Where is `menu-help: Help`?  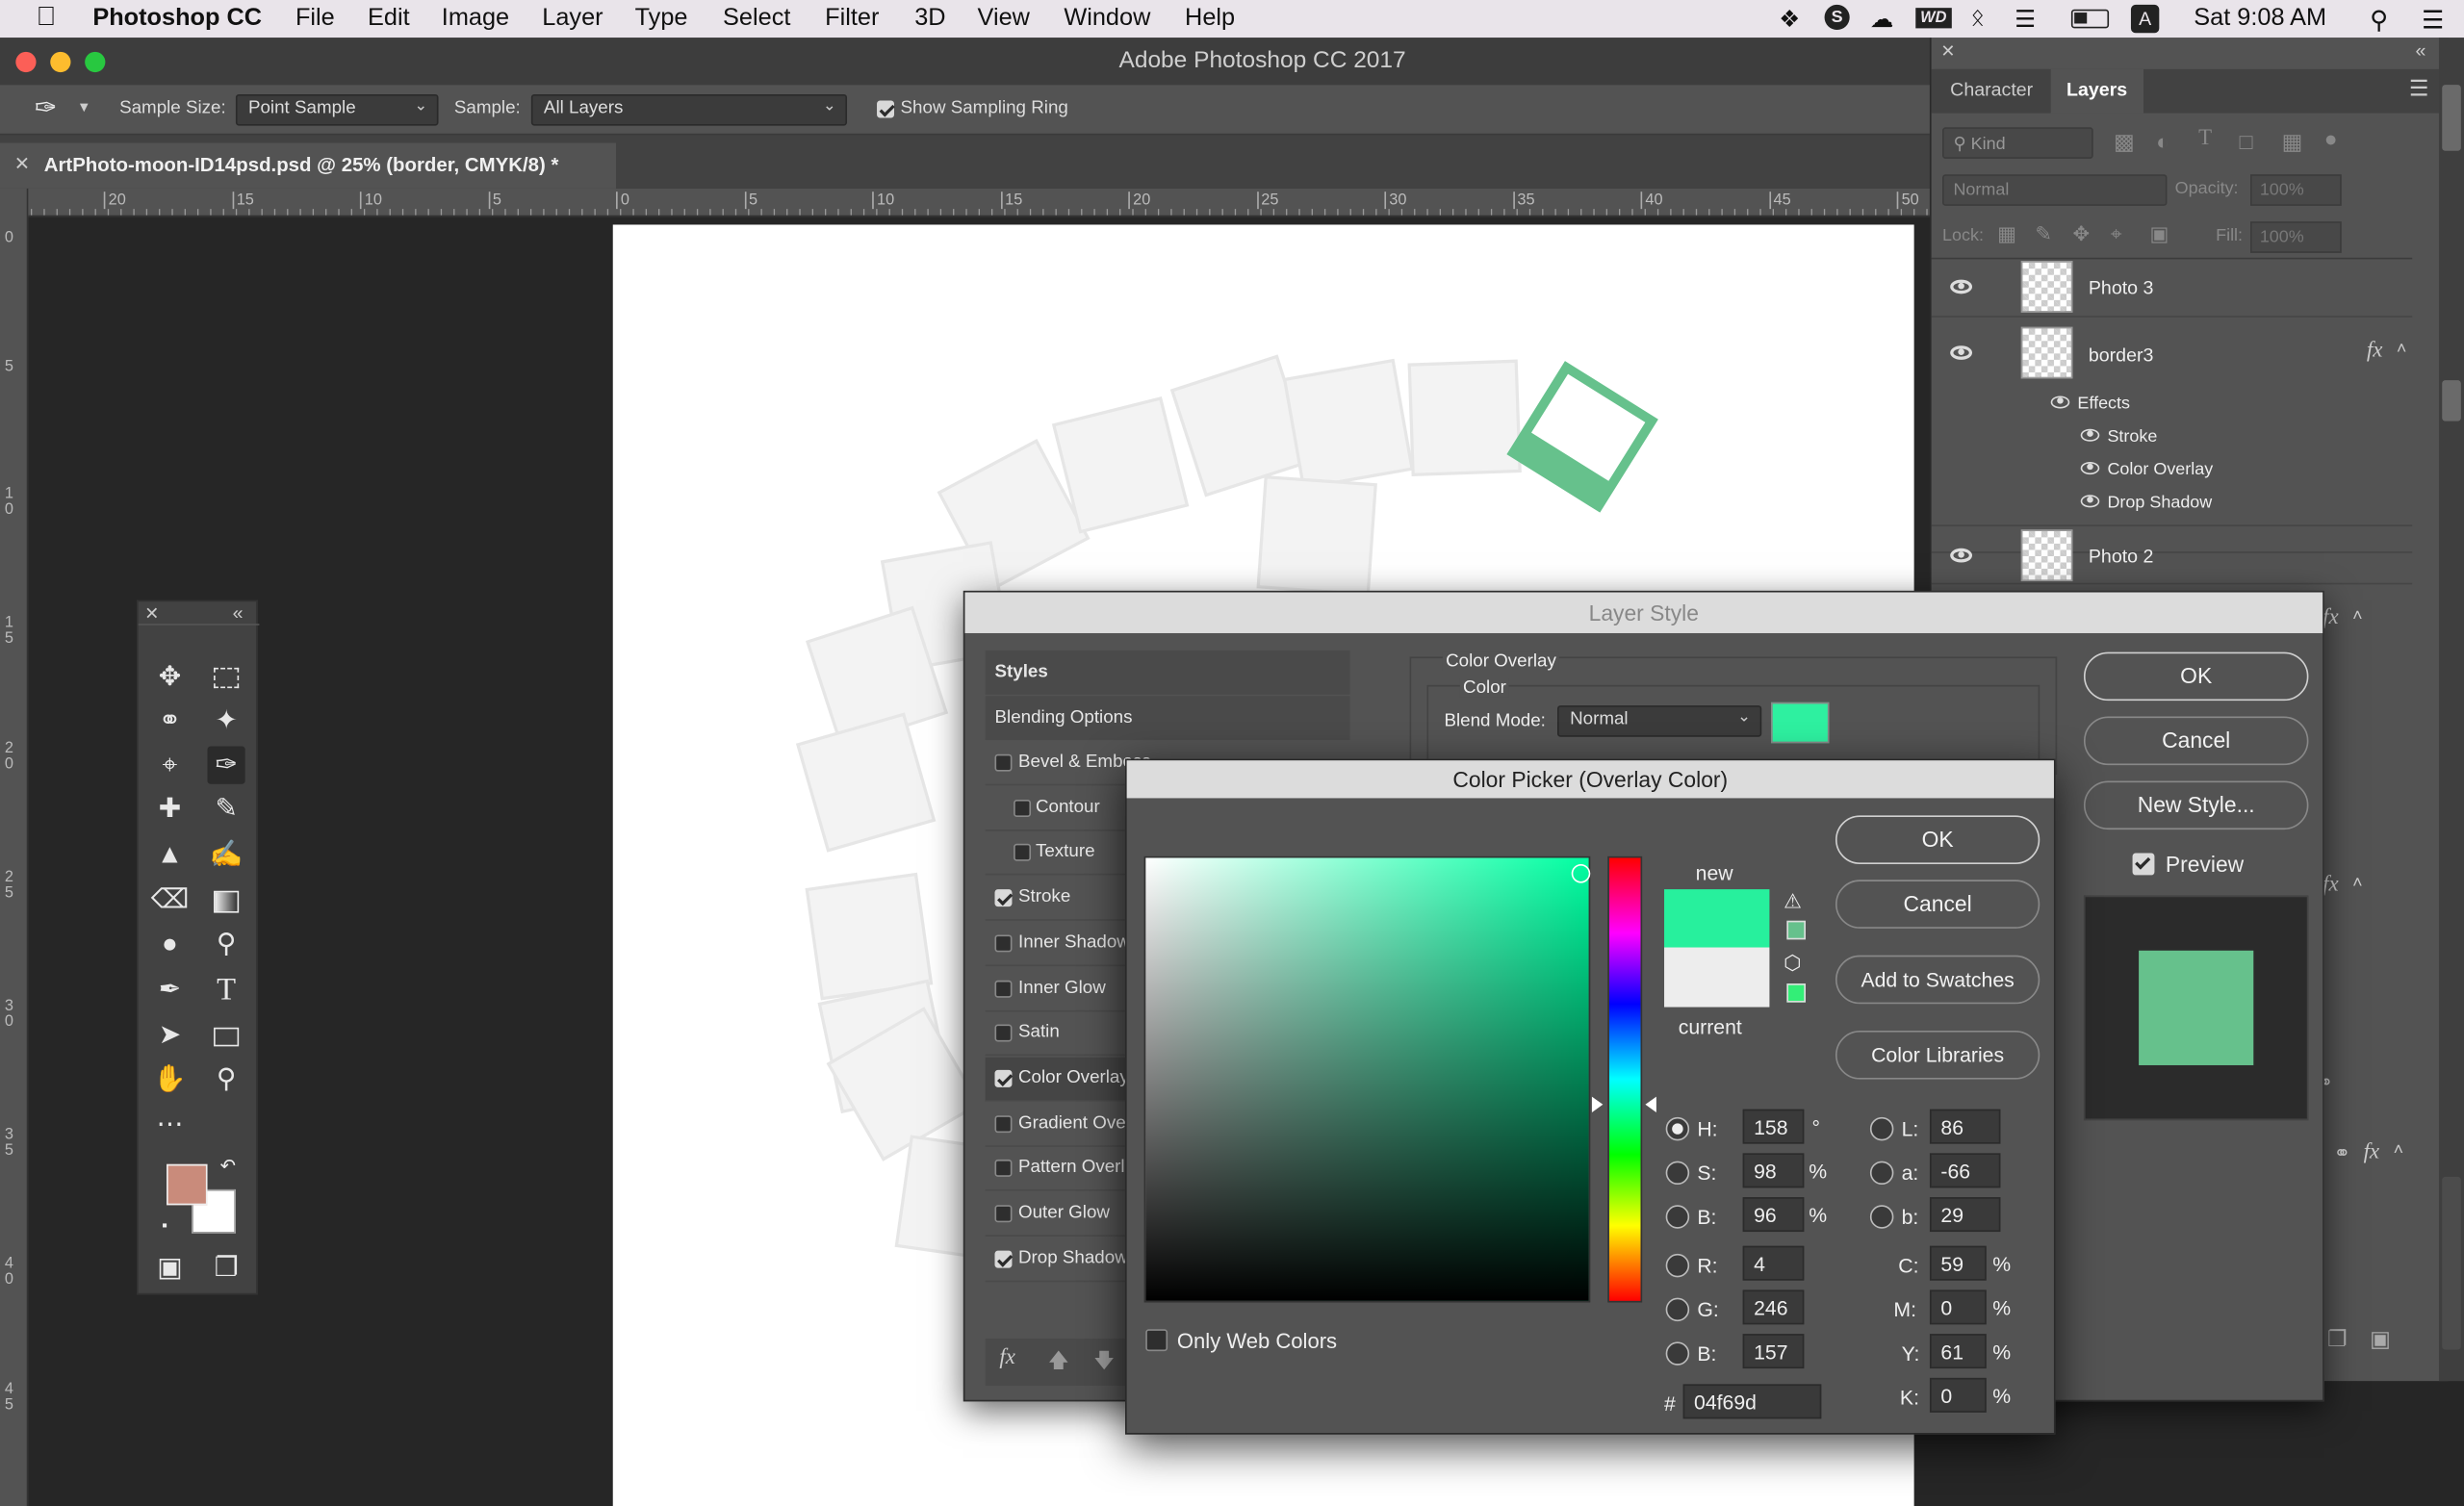
menu-help: Help is located at coordinates (1210, 19).